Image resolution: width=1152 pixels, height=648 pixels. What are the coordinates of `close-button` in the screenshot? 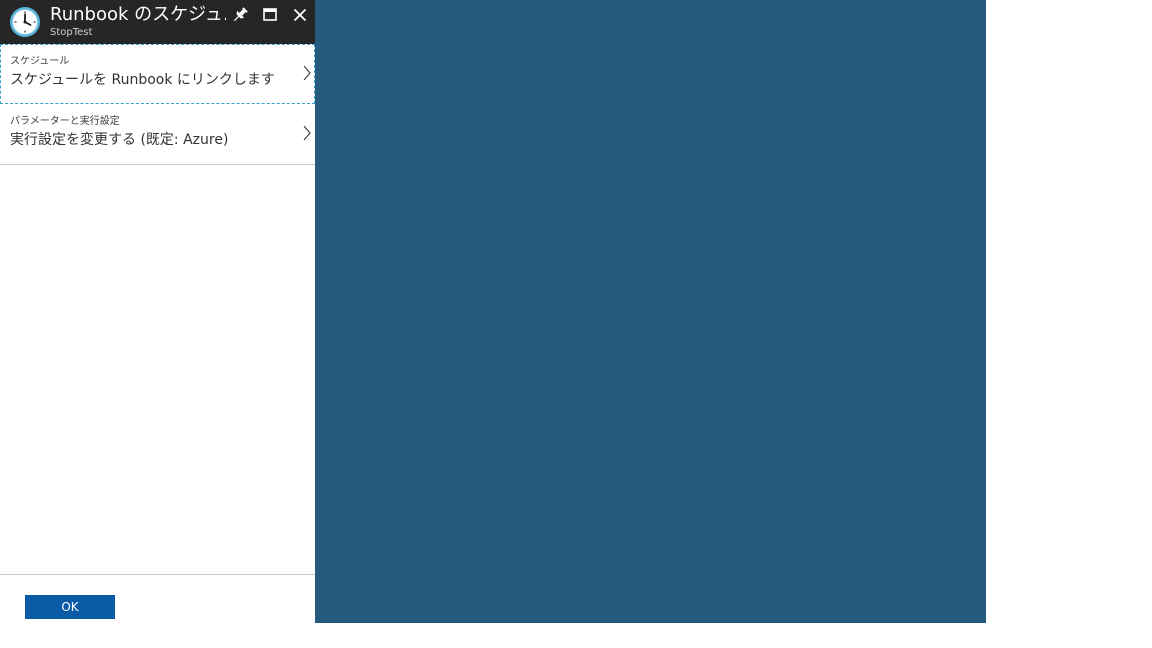 It's located at (300, 15).